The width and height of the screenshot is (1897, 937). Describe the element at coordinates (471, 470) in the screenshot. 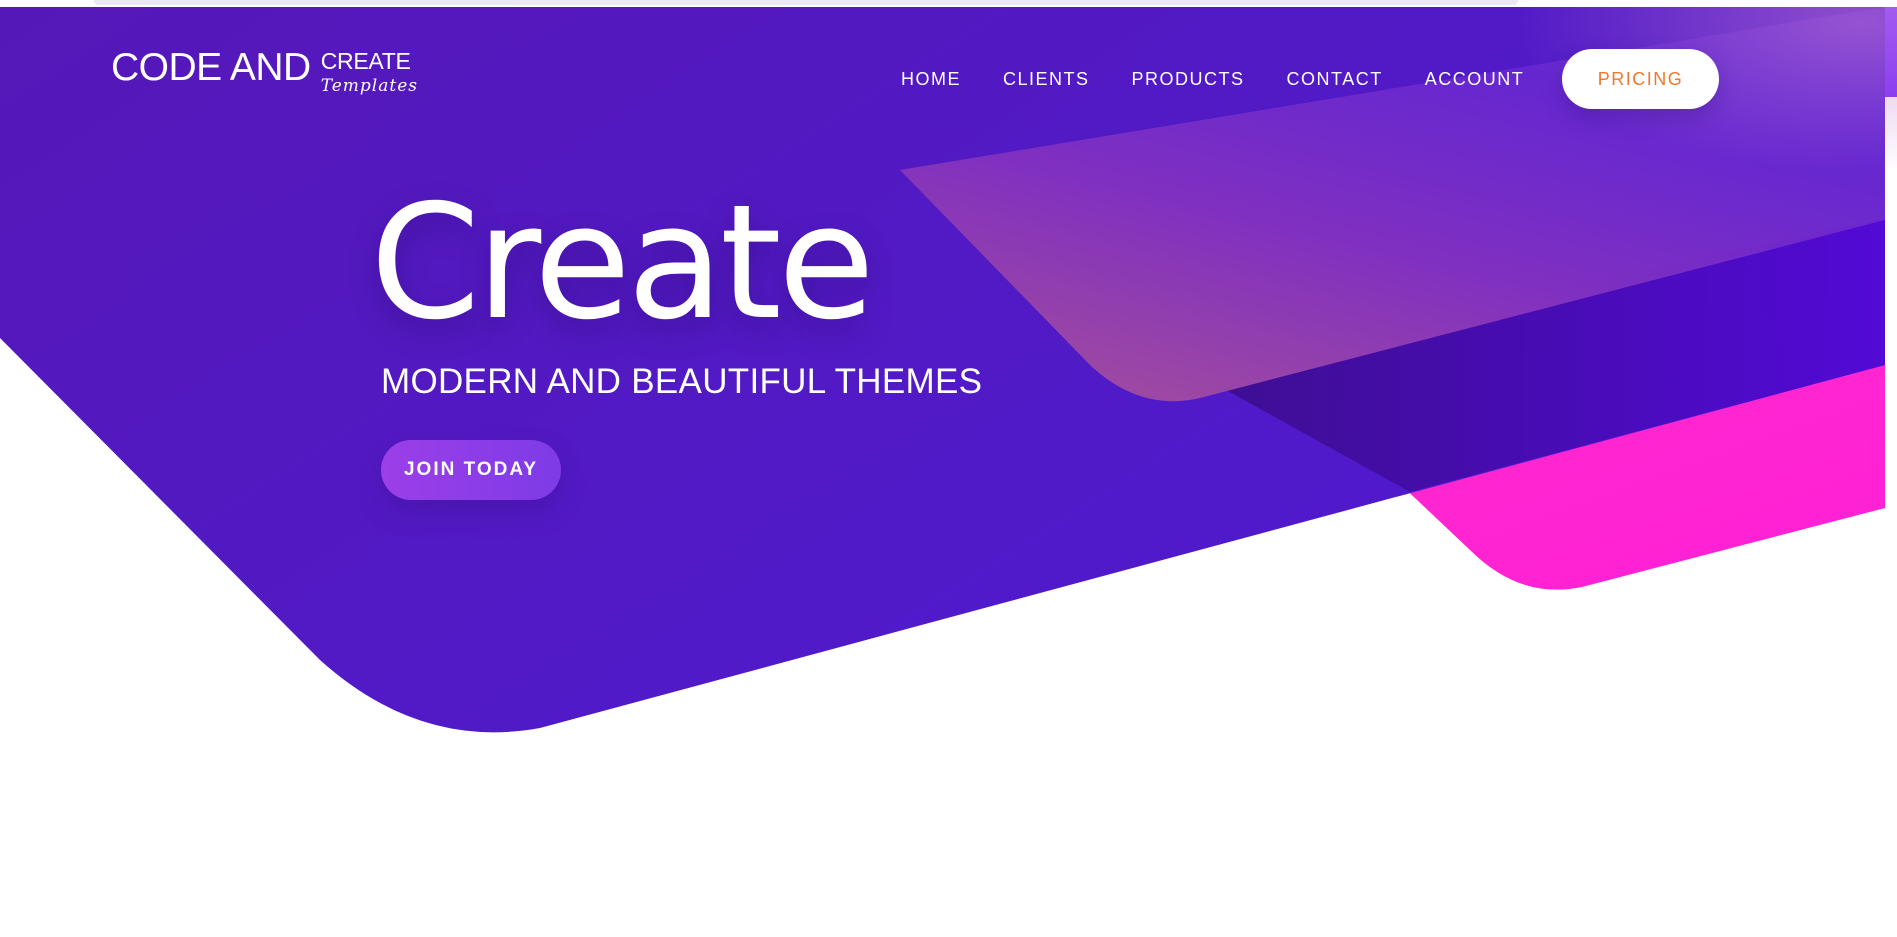

I see `join-today-button: JOIN TODAY` at that location.